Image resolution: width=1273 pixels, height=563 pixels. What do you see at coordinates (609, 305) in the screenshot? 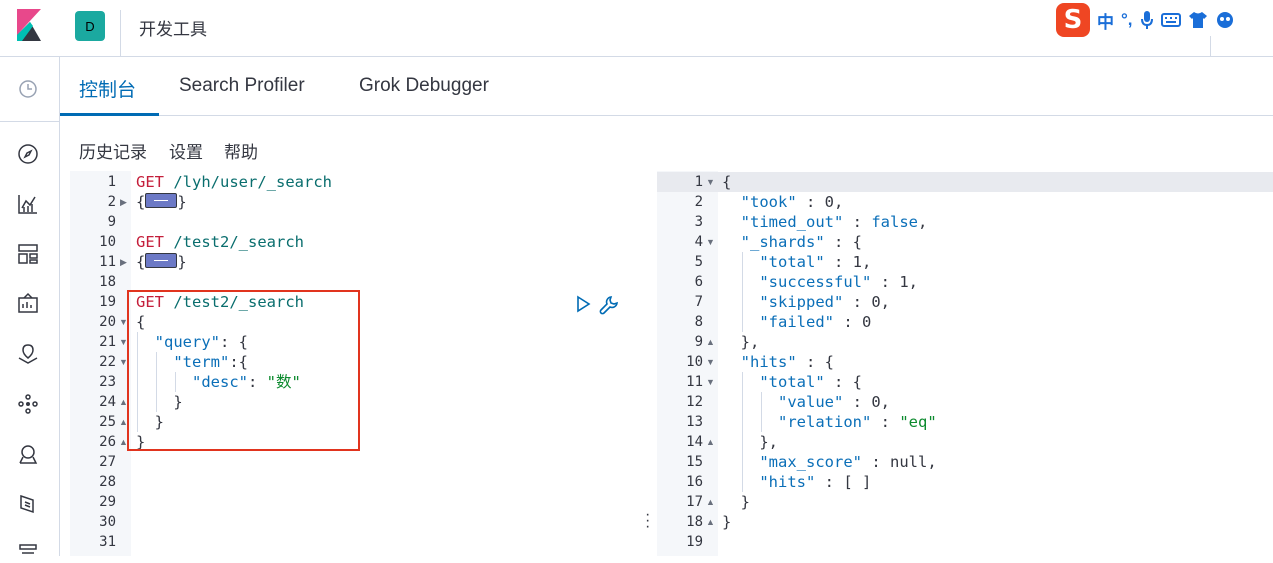
I see `wrench-icon` at bounding box center [609, 305].